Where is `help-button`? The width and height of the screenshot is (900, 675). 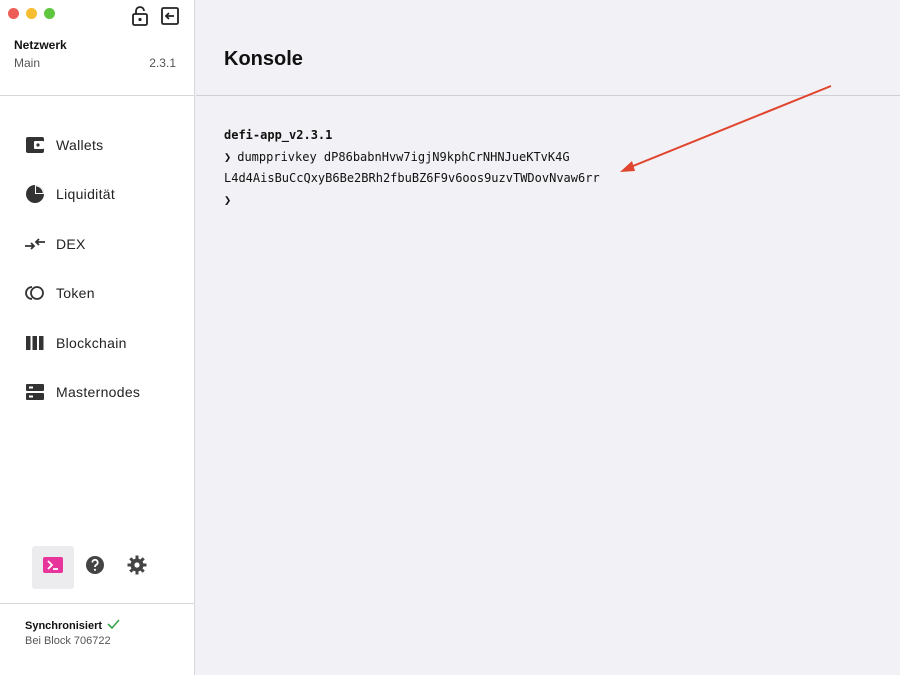
help-button is located at coordinates (95, 567).